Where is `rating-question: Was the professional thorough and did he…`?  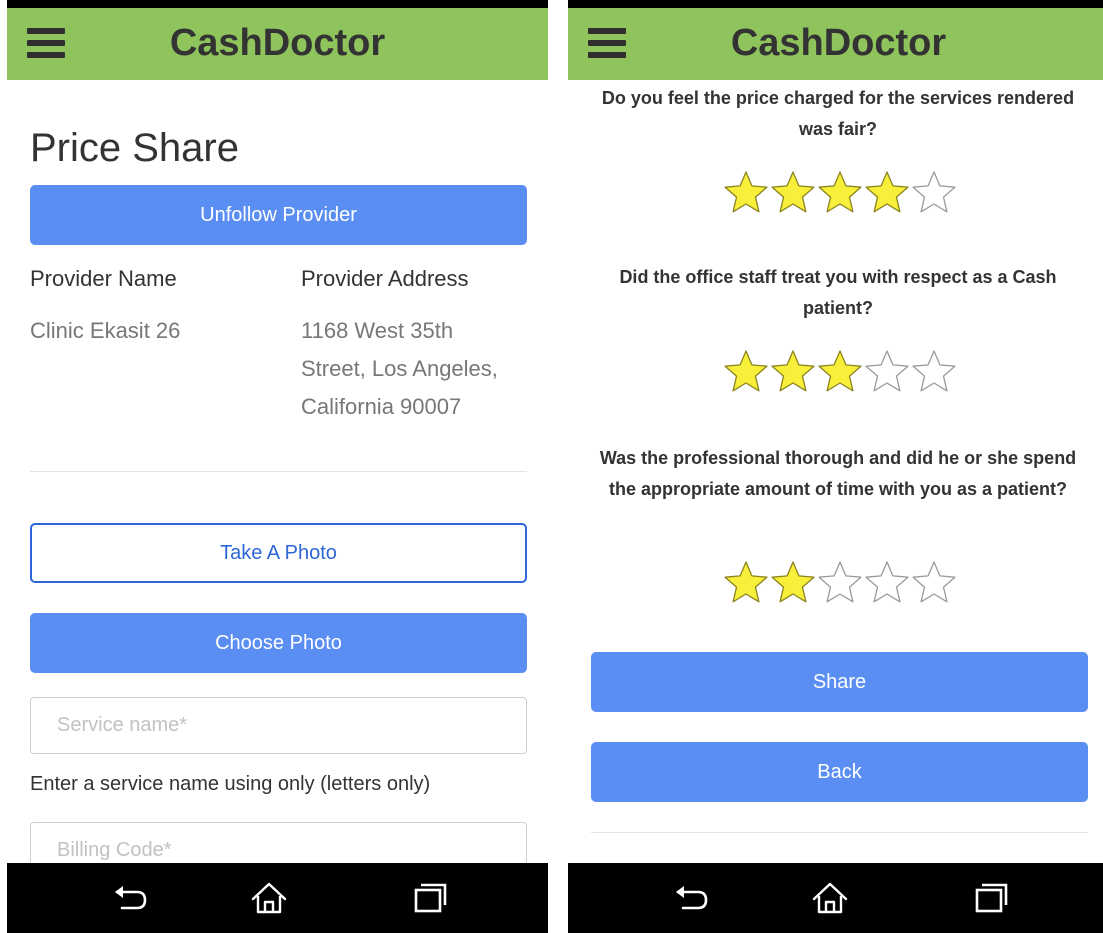 rating-question: Was the professional thorough and did he… is located at coordinates (838, 473).